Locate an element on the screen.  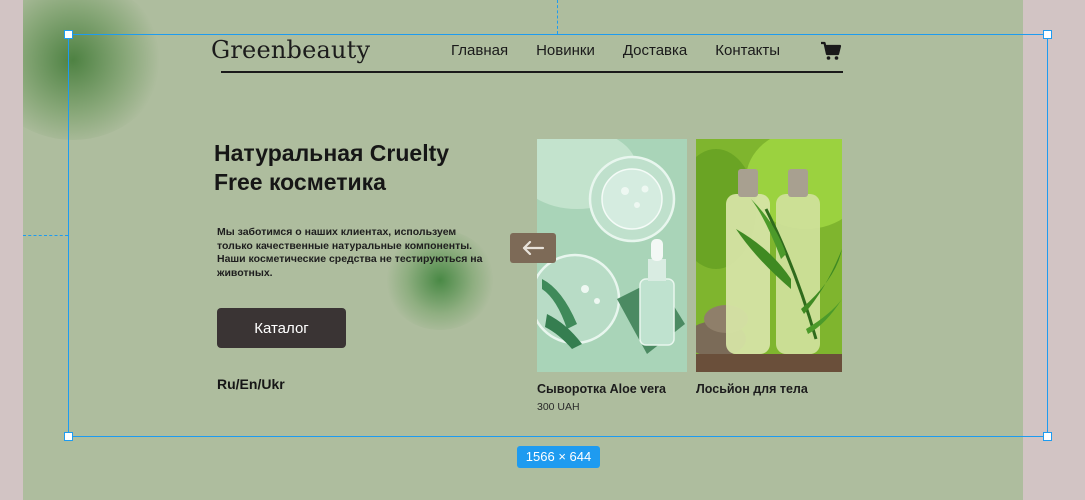
resize-handle-bottom-right is located at coordinates (1047, 436).